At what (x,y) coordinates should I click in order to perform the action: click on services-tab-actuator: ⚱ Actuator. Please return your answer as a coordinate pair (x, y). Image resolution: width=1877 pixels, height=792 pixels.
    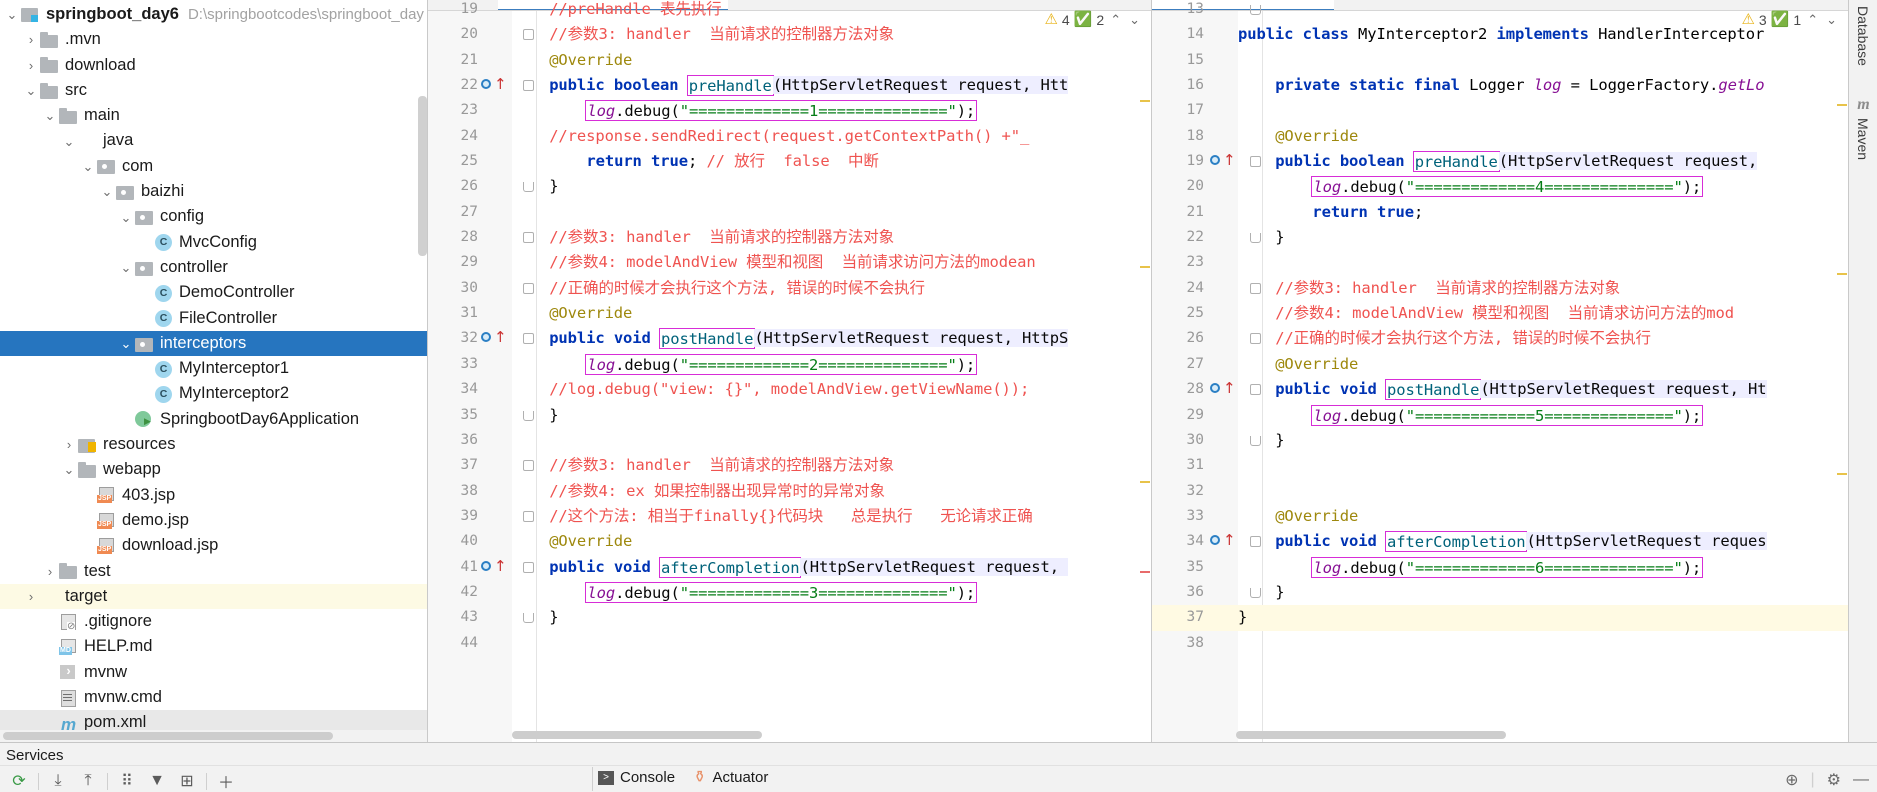
    Looking at the image, I should click on (730, 777).